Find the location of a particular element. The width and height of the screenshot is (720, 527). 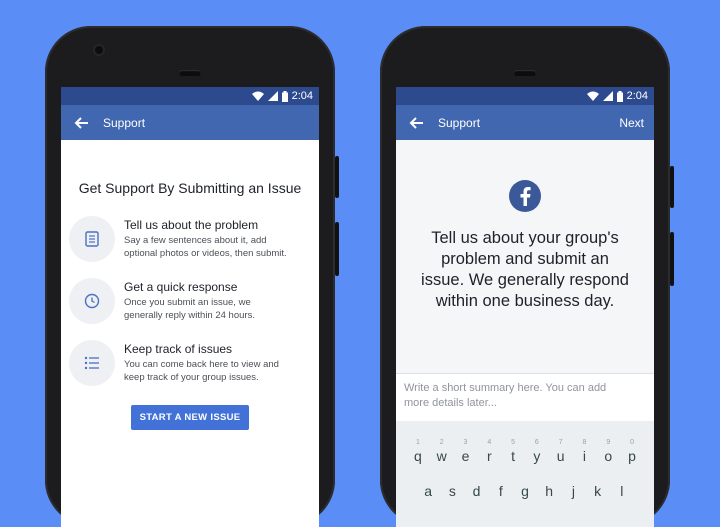

key-p: 0p is located at coordinates (632, 451).